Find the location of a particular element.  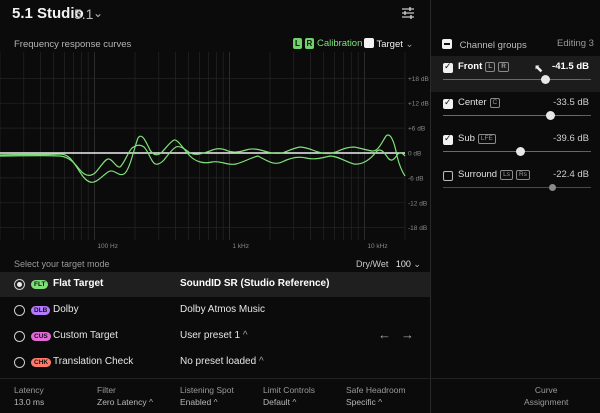

drywet-control: Dry/Wet 100 ⌄ is located at coordinates (388, 264).